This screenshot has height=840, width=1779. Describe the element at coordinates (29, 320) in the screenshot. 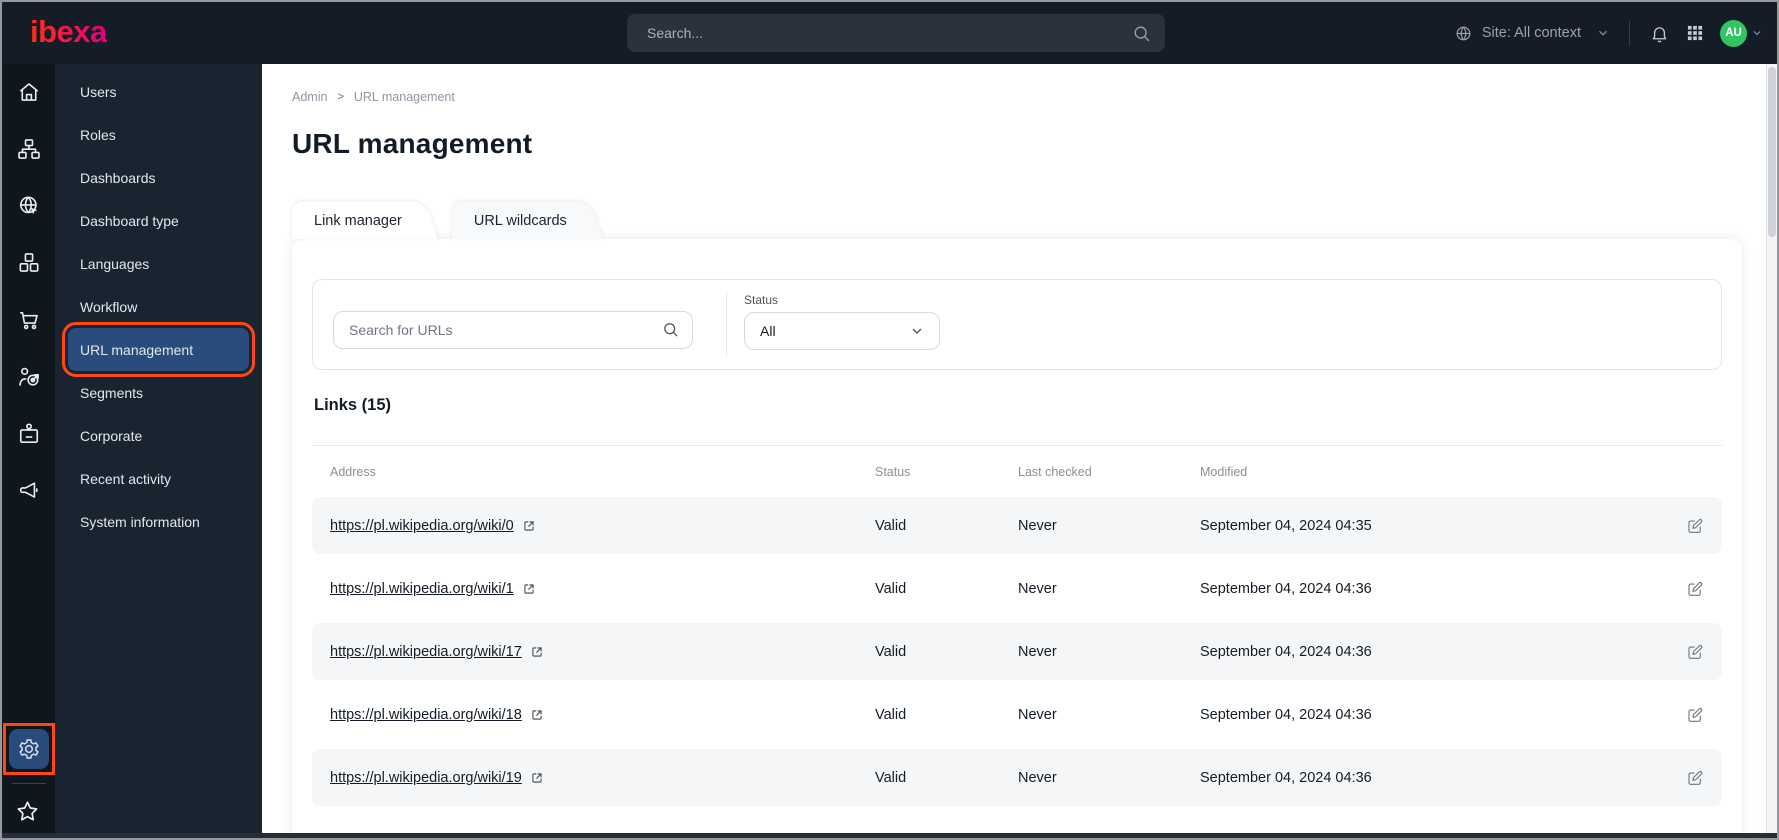

I see `commerce-cart-icon` at that location.